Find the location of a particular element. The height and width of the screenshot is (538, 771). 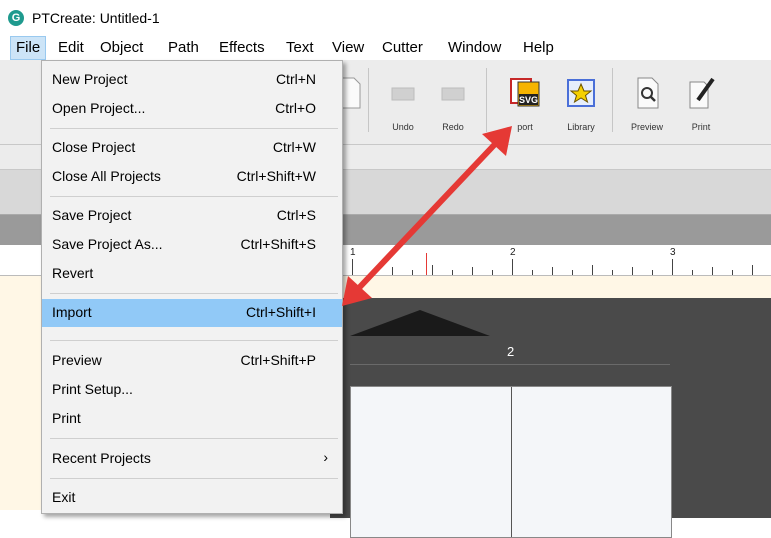

menu-item-label: Save Project is located at coordinates (92, 215).